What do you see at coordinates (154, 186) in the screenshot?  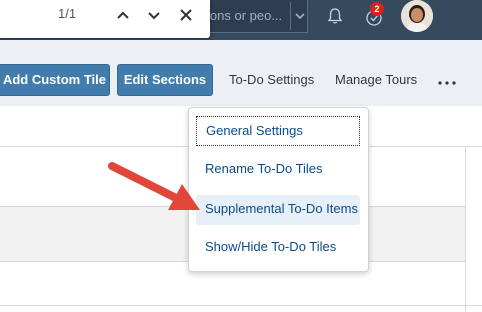 I see `annotation-arrow-icon` at bounding box center [154, 186].